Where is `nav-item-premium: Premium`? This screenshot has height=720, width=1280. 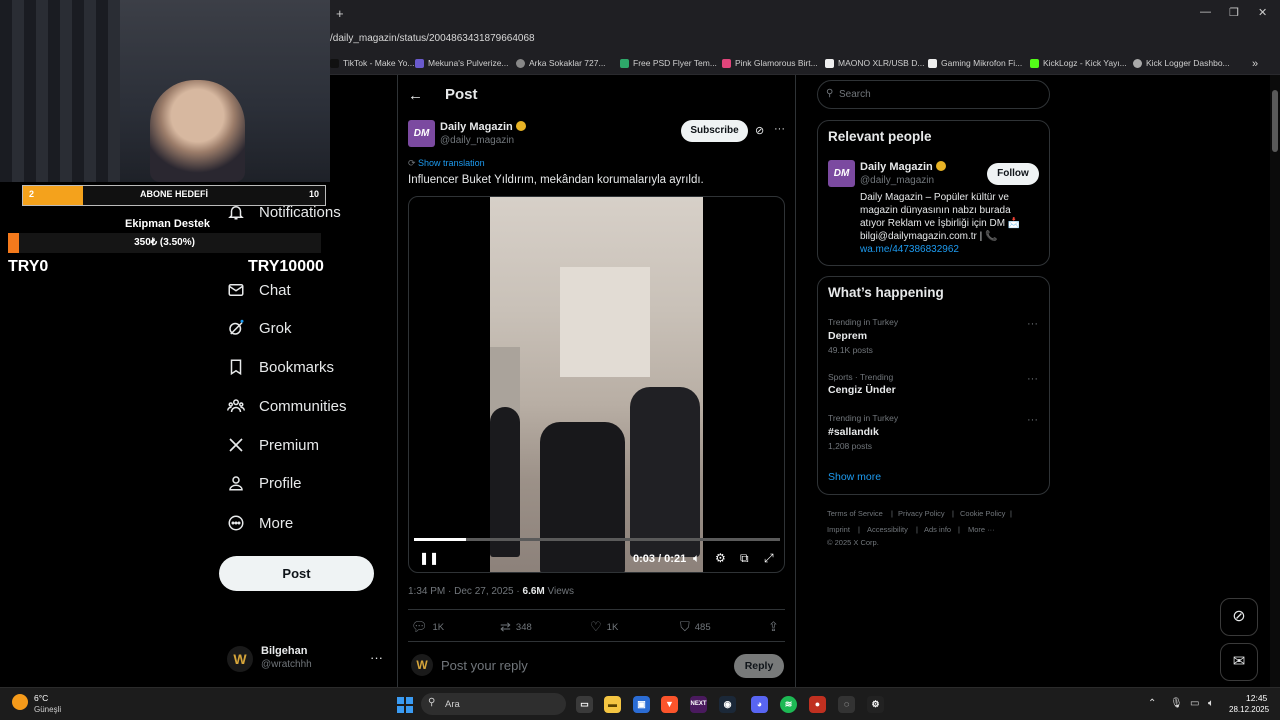
nav-item-premium: Premium is located at coordinates (273, 445).